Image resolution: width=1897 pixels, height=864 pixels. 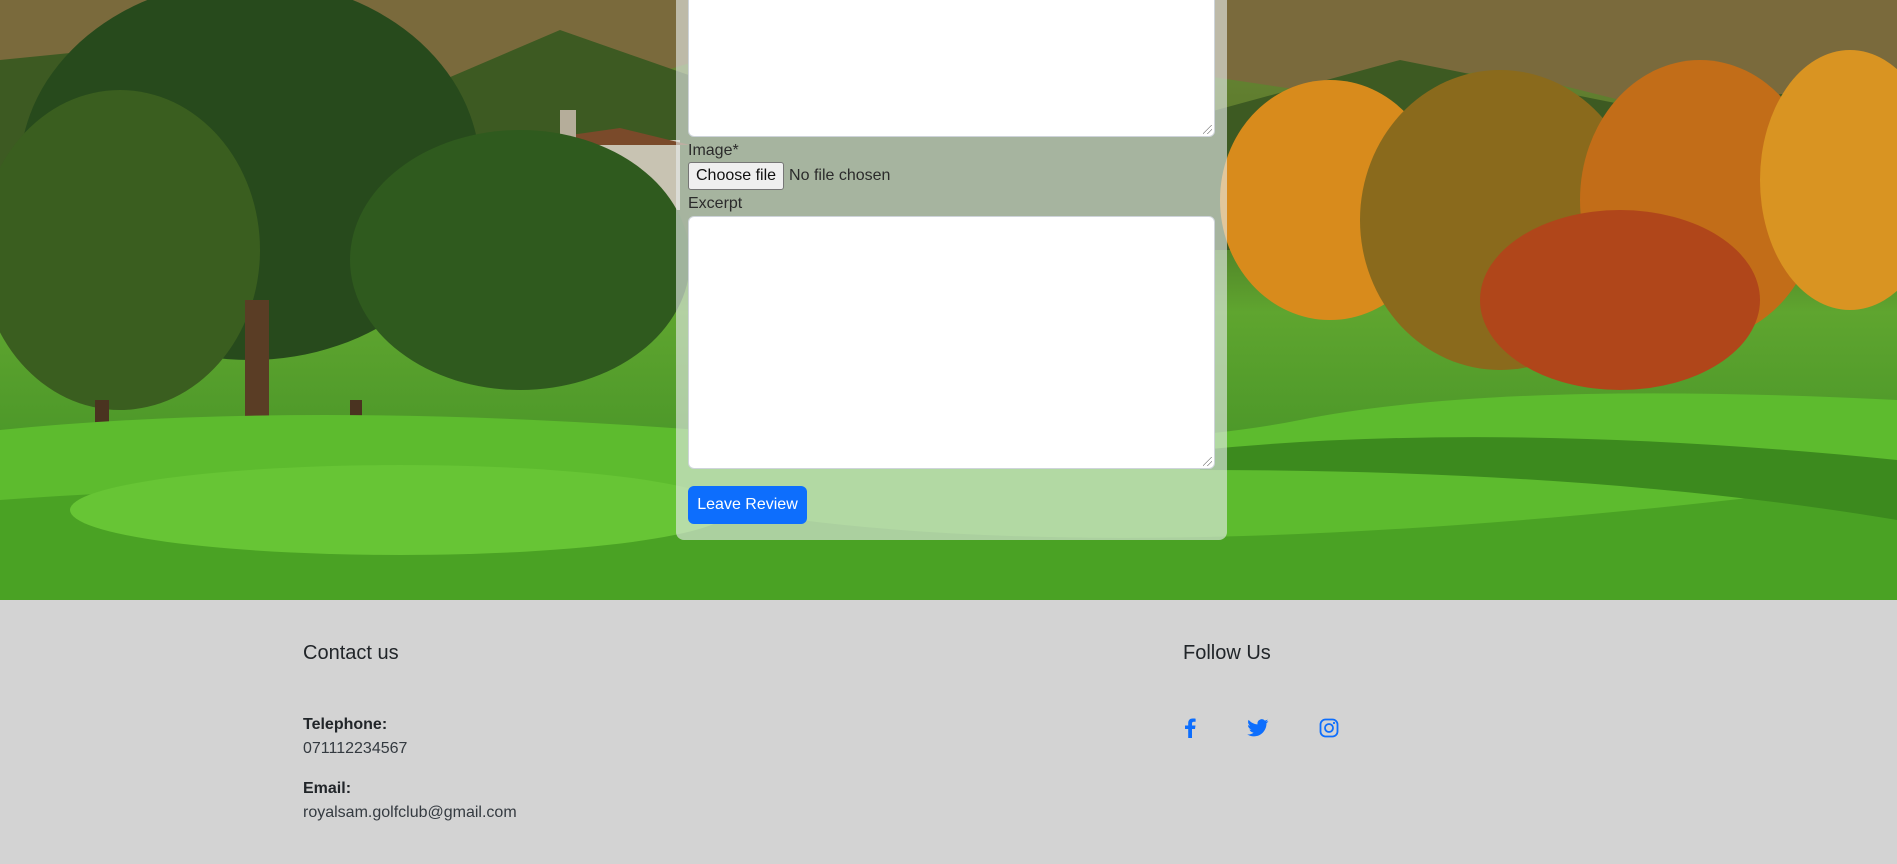 I want to click on telephone-label: Telephone:, so click(x=345, y=724).